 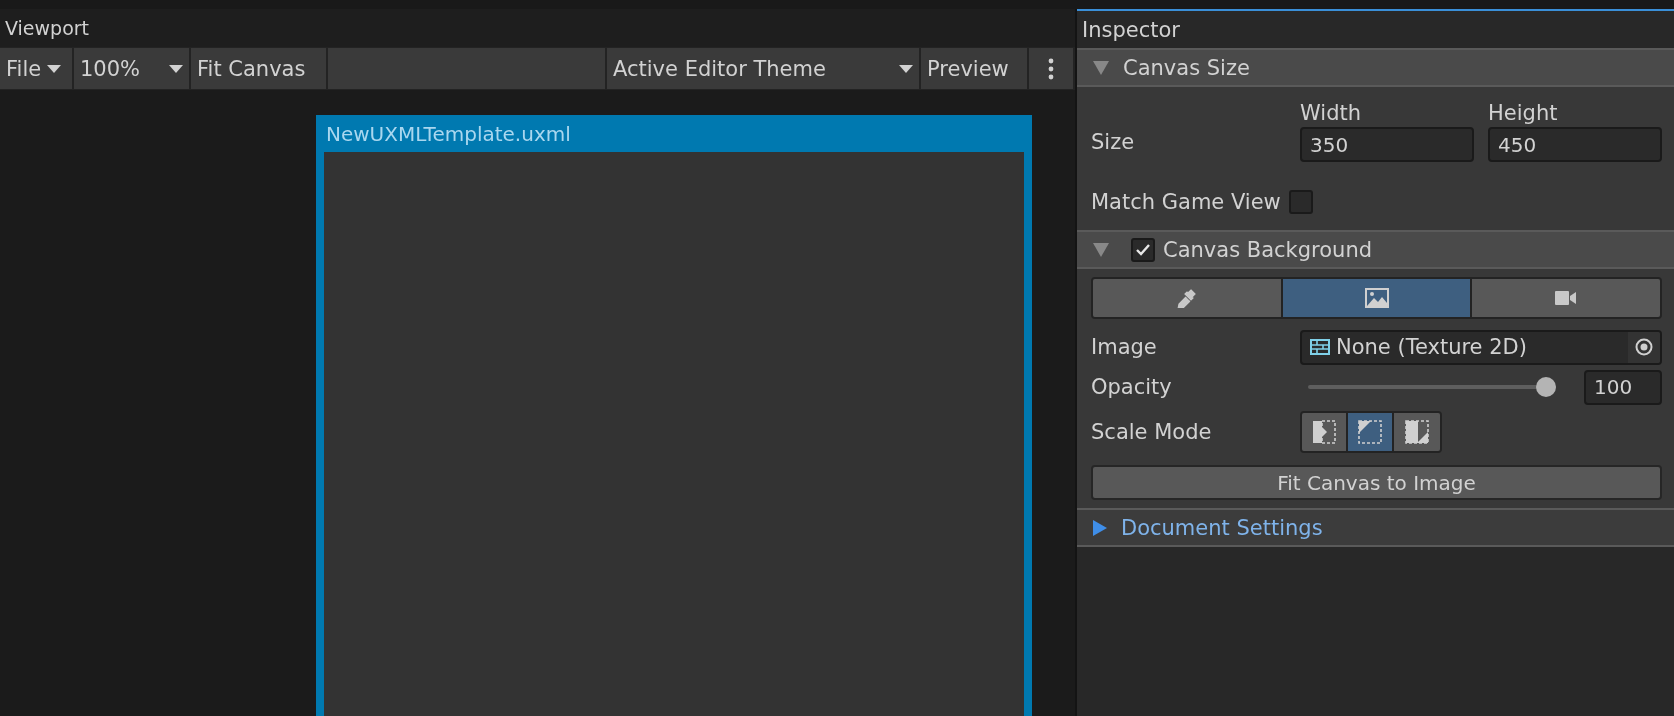 I want to click on more-menu-button, so click(x=1052, y=68).